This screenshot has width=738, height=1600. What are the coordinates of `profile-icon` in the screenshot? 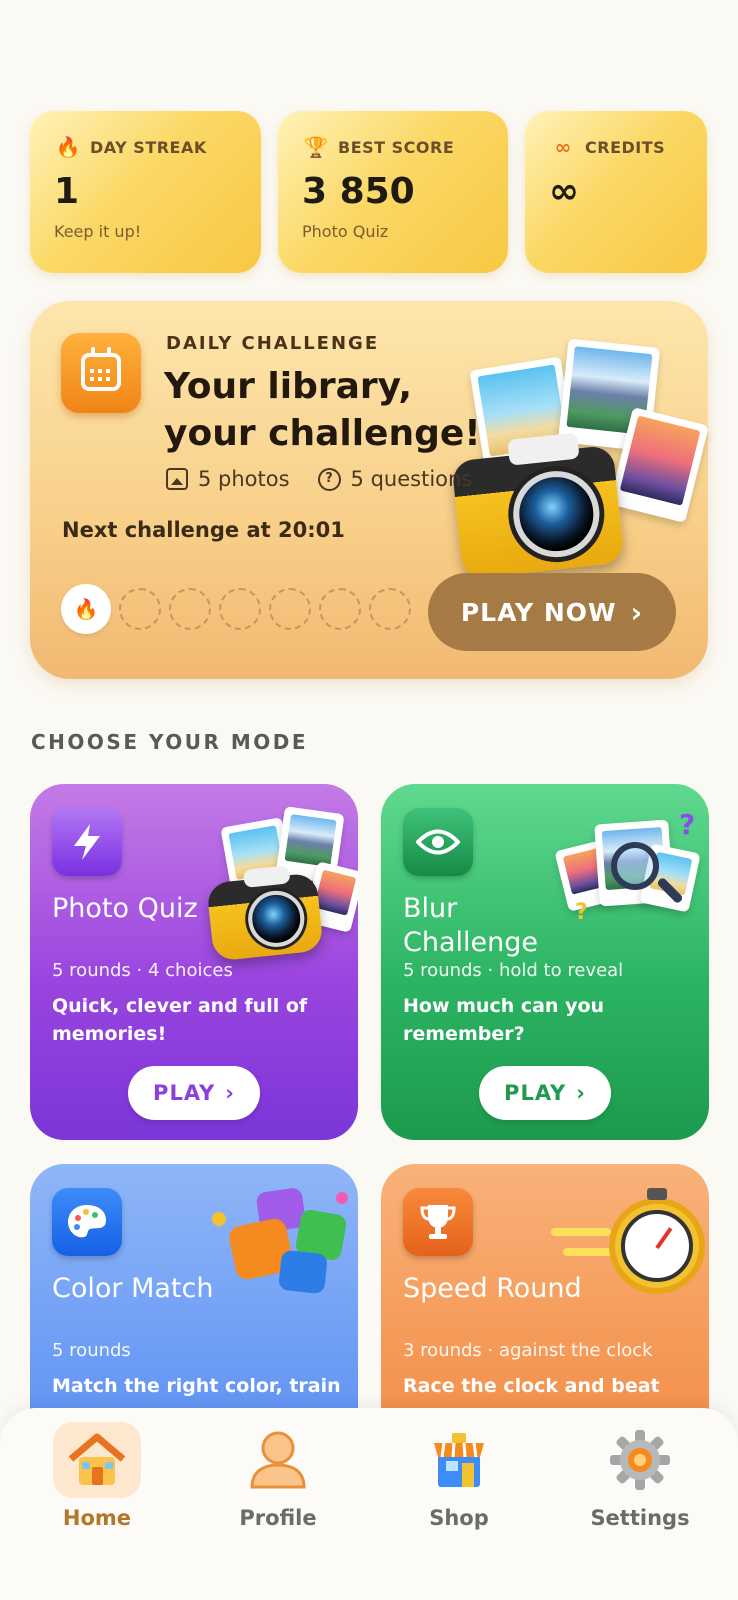 It's located at (278, 1460).